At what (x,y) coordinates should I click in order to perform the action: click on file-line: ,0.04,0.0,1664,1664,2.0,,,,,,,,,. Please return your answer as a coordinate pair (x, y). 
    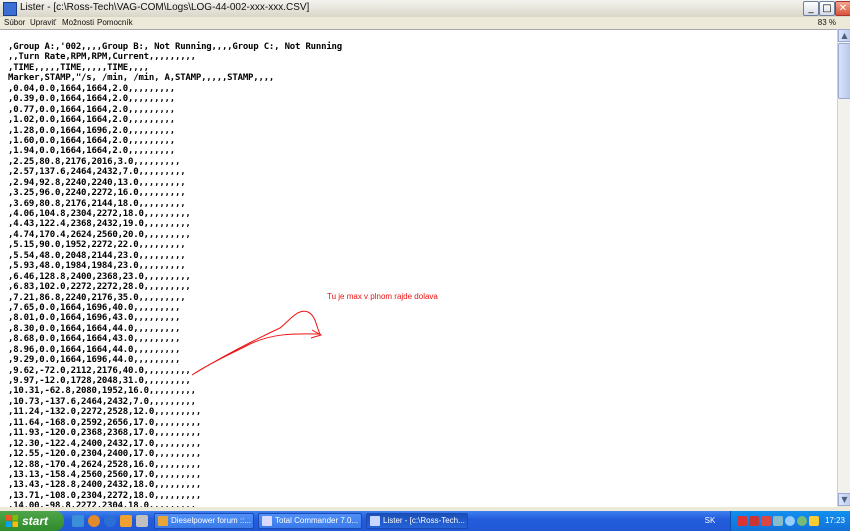
    Looking at the image, I should click on (91, 88).